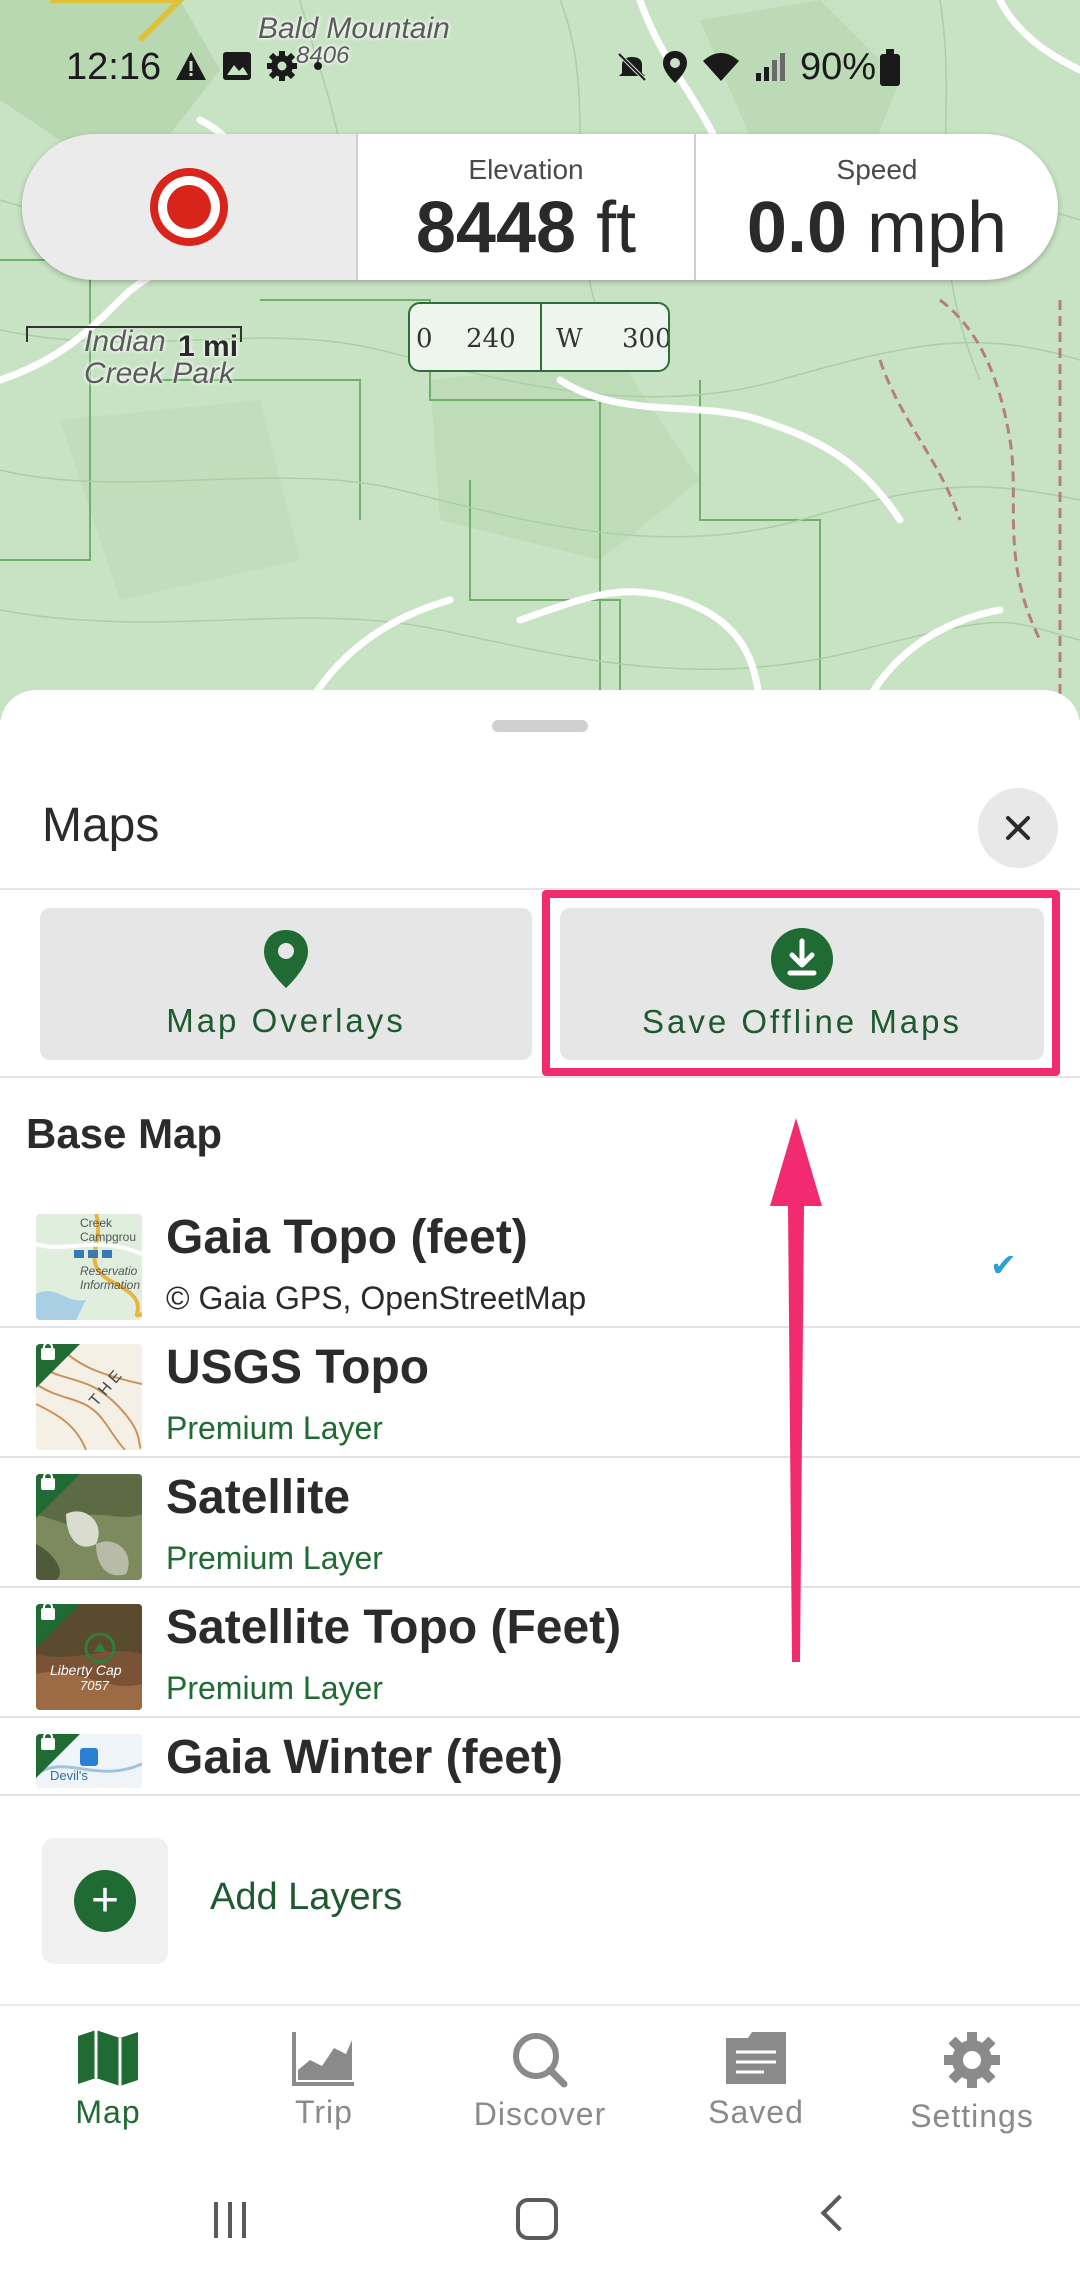 This screenshot has height=2280, width=1080. Describe the element at coordinates (109, 1271) in the screenshot. I see `thumb-text-reservation: Reservatio` at that location.